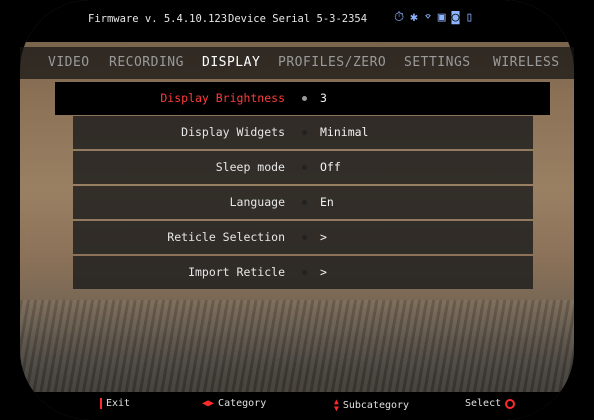  I want to click on tab-wireless: WIRELESS, so click(526, 62).